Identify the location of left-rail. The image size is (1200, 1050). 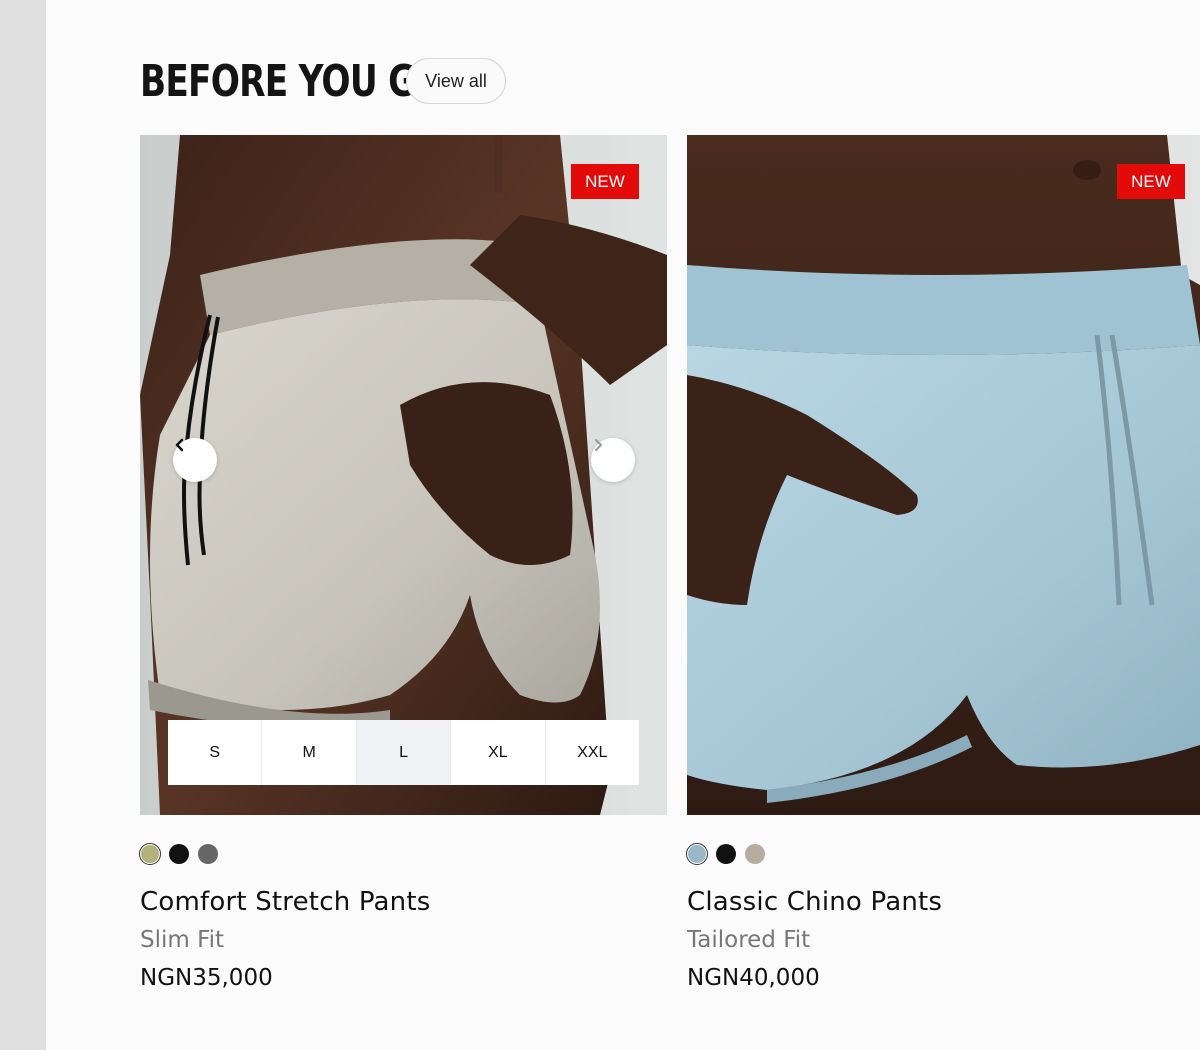
(23, 525).